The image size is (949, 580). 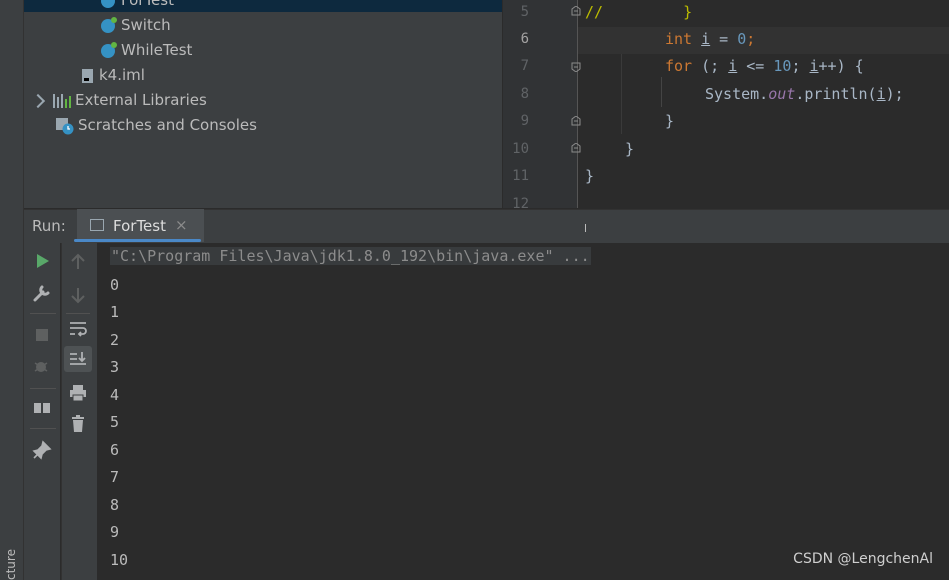 I want to click on code-text: <=, so click(x=755, y=66).